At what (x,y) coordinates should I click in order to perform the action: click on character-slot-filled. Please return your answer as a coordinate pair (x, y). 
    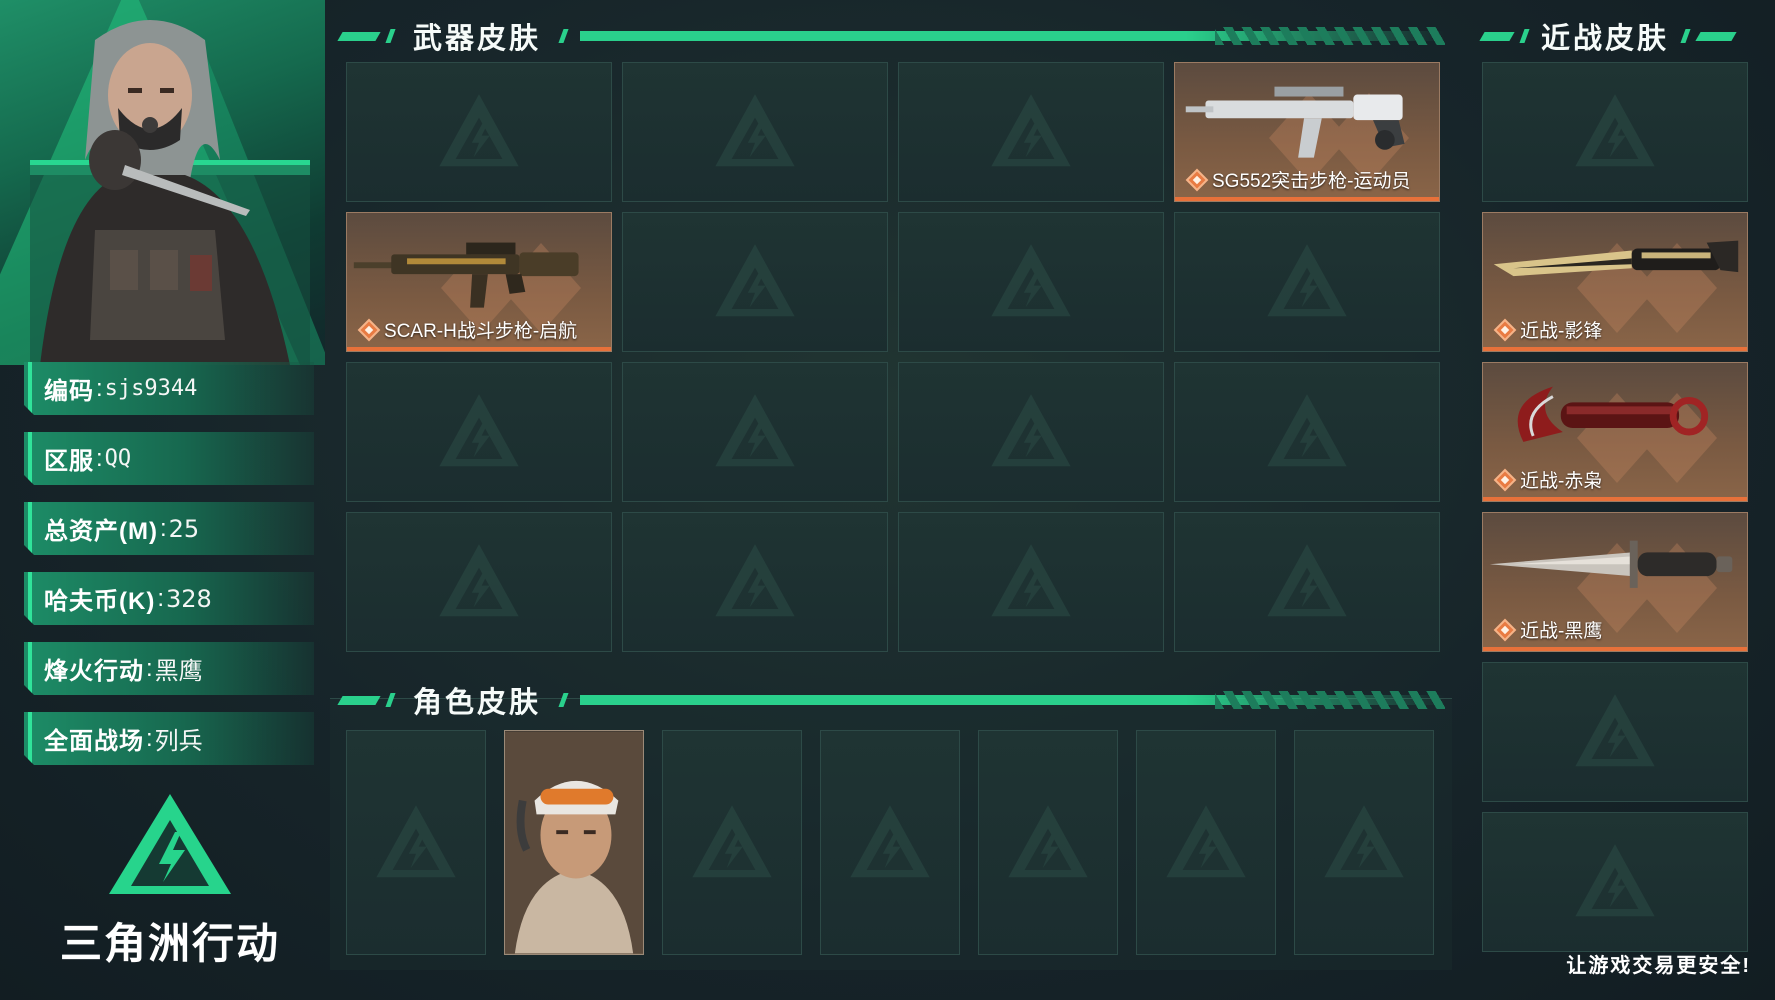
    Looking at the image, I should click on (574, 842).